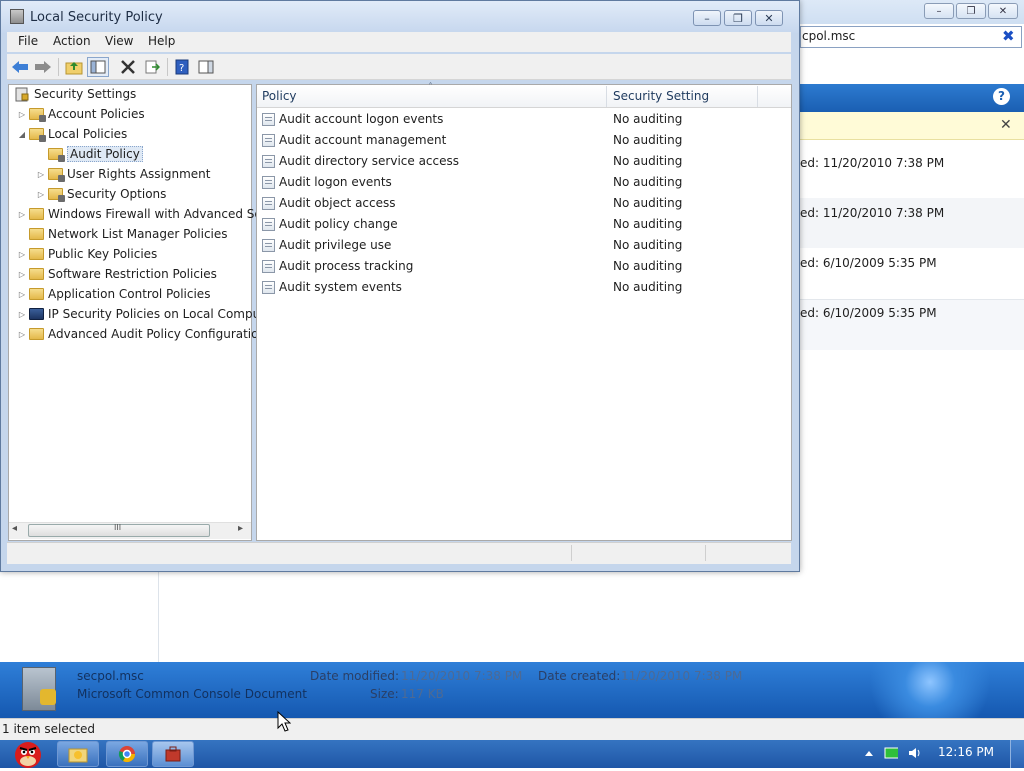  What do you see at coordinates (891, 753) in the screenshot?
I see `network-icon` at bounding box center [891, 753].